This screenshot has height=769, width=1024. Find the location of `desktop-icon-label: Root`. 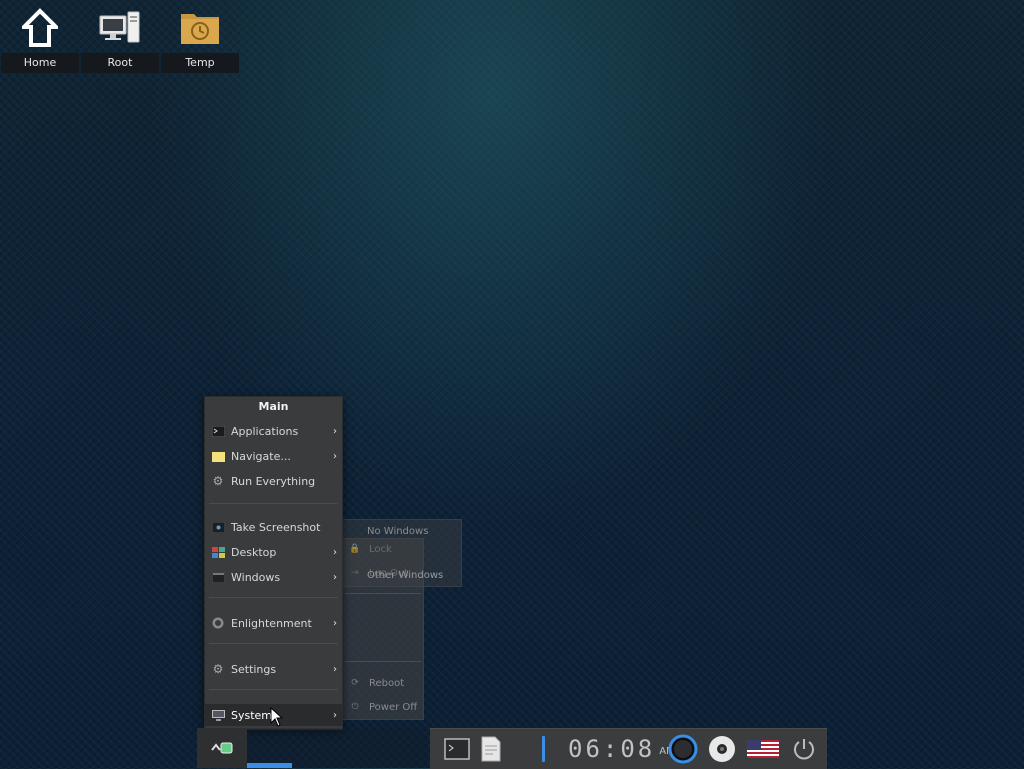

desktop-icon-label: Root is located at coordinates (120, 63).